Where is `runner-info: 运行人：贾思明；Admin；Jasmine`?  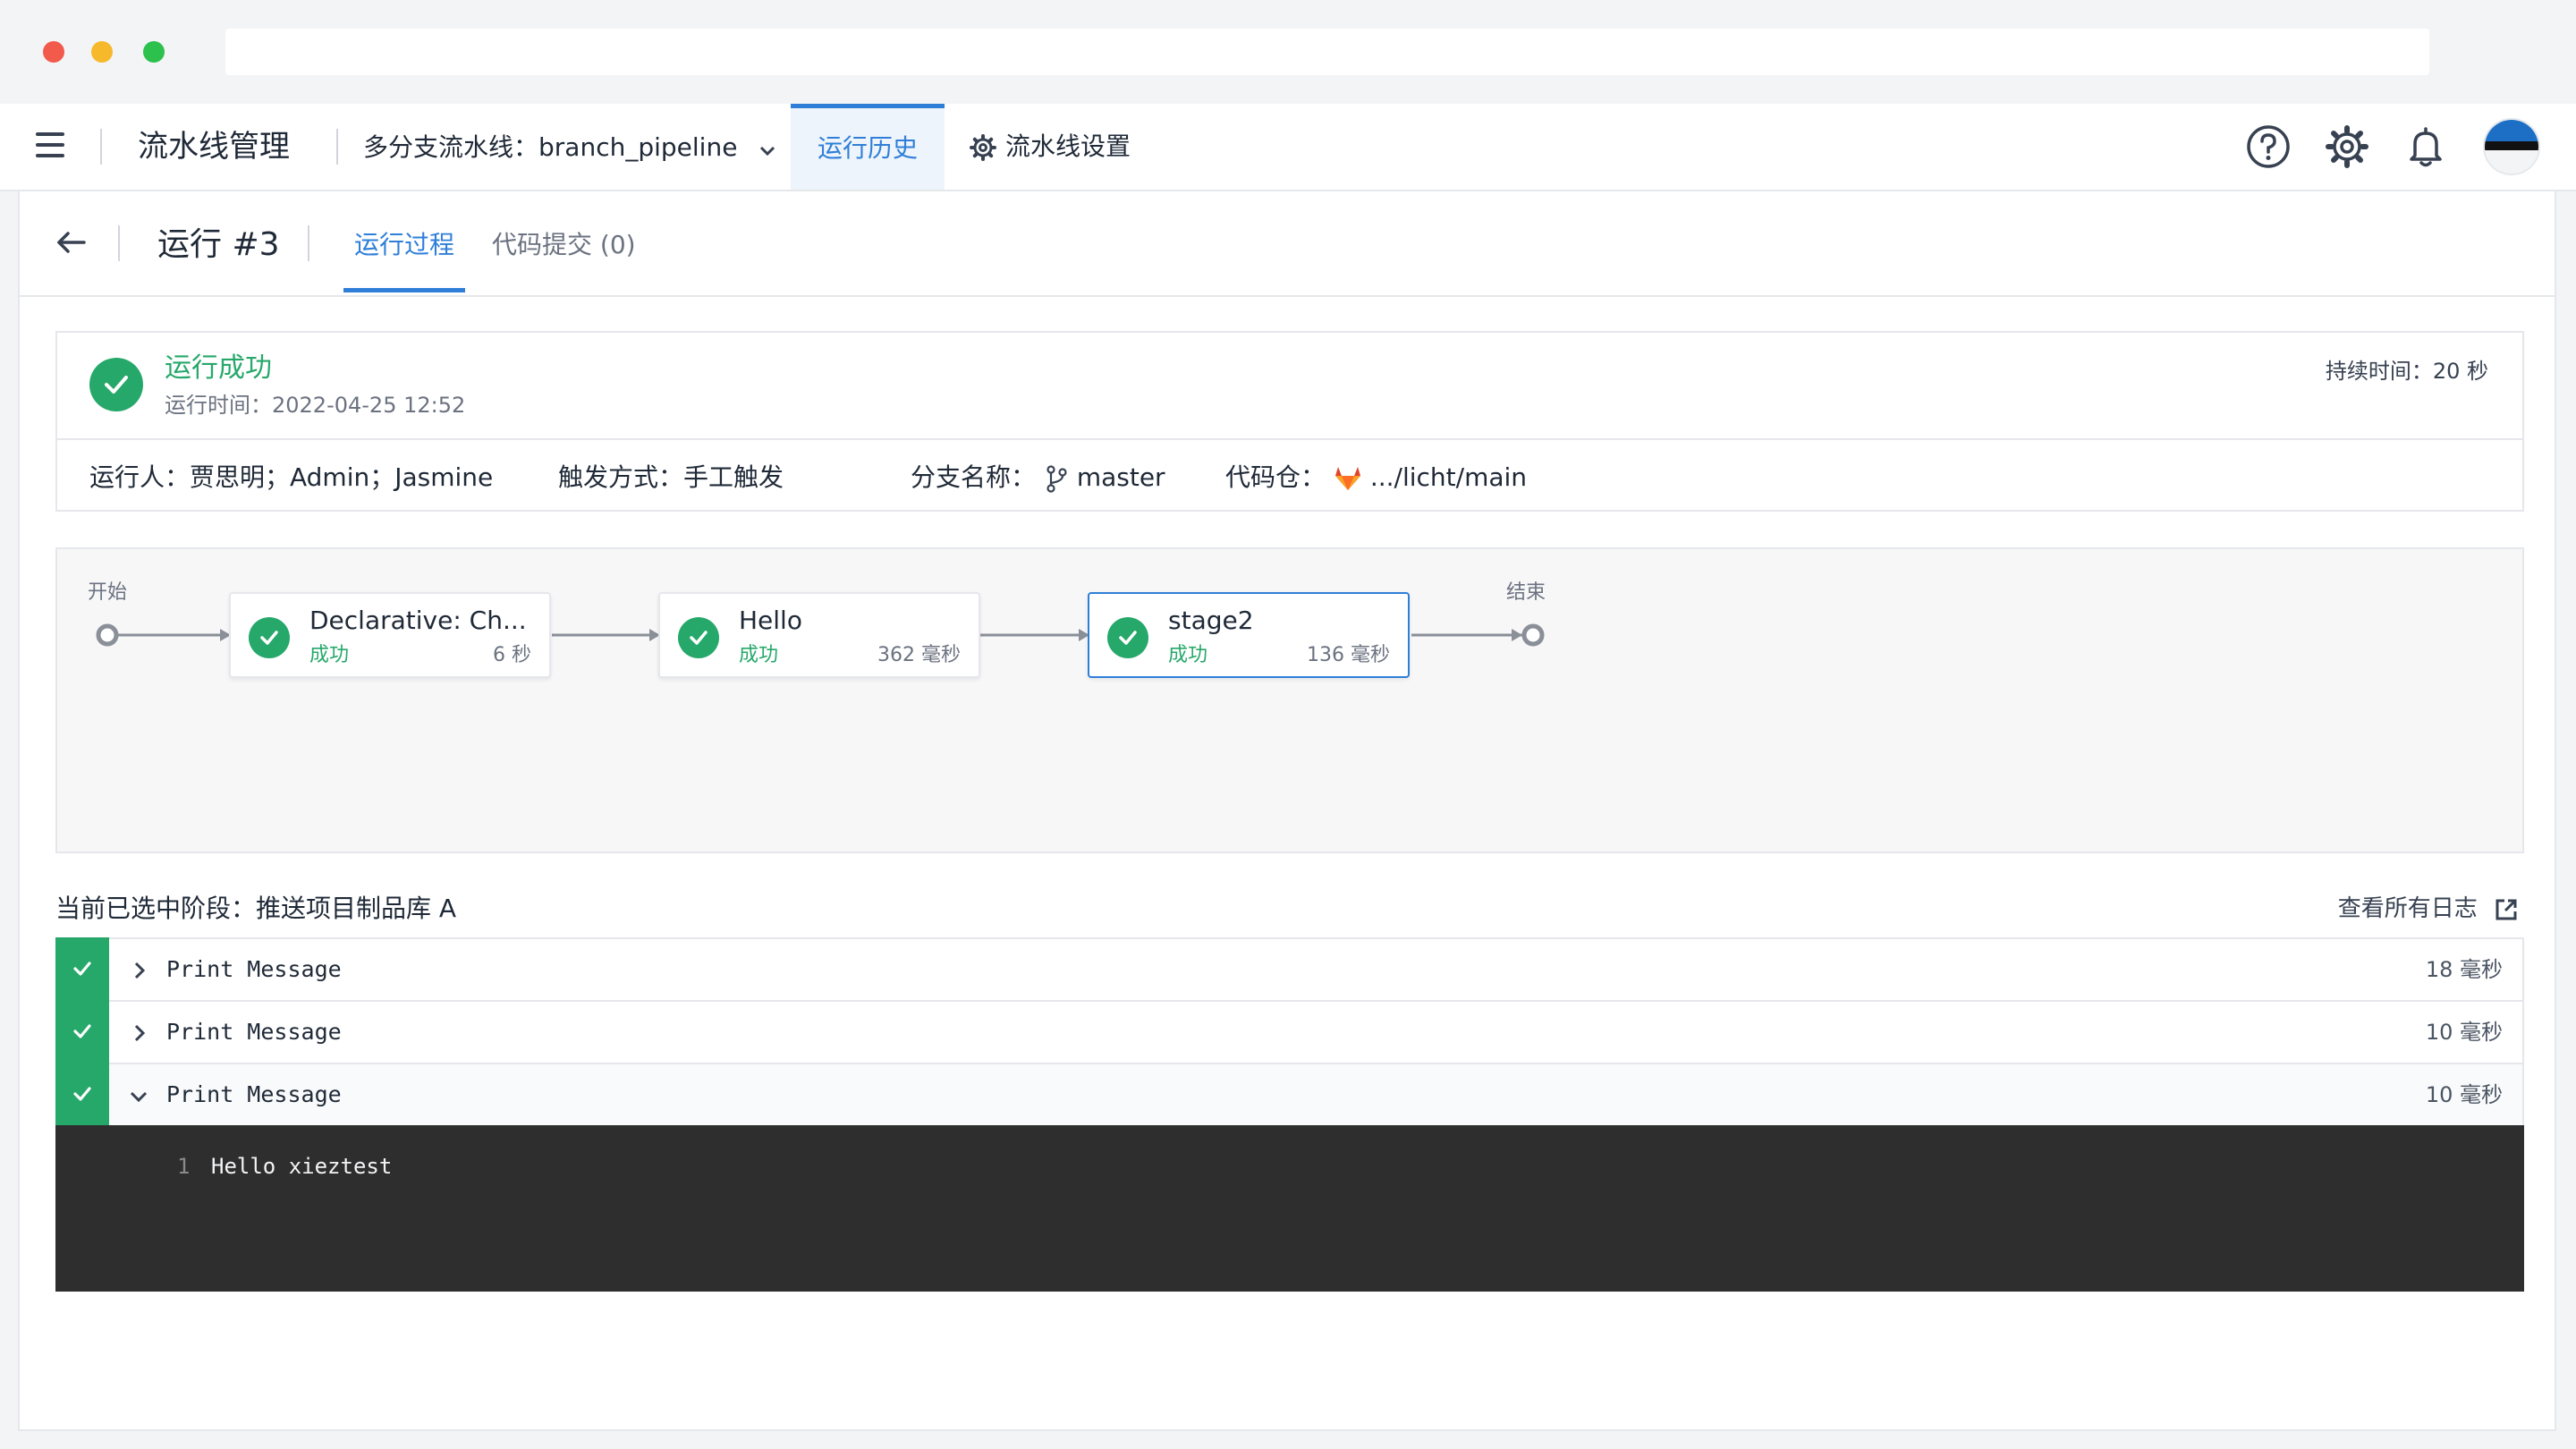 runner-info: 运行人：贾思明；Admin；Jasmine is located at coordinates (291, 477).